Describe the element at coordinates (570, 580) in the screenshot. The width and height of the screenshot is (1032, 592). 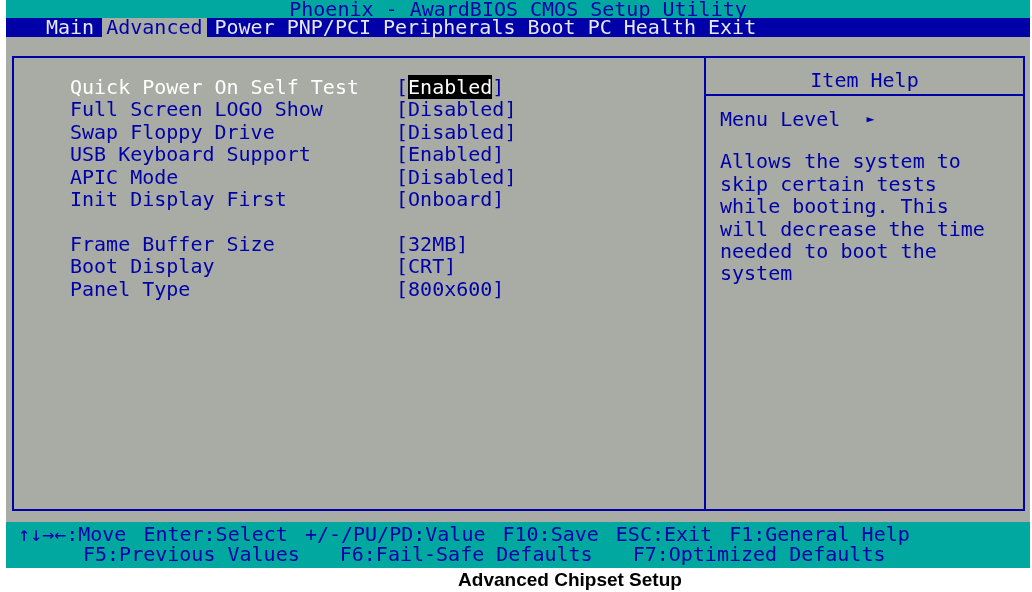
I see `caption: Advanced Chipset Setup` at that location.